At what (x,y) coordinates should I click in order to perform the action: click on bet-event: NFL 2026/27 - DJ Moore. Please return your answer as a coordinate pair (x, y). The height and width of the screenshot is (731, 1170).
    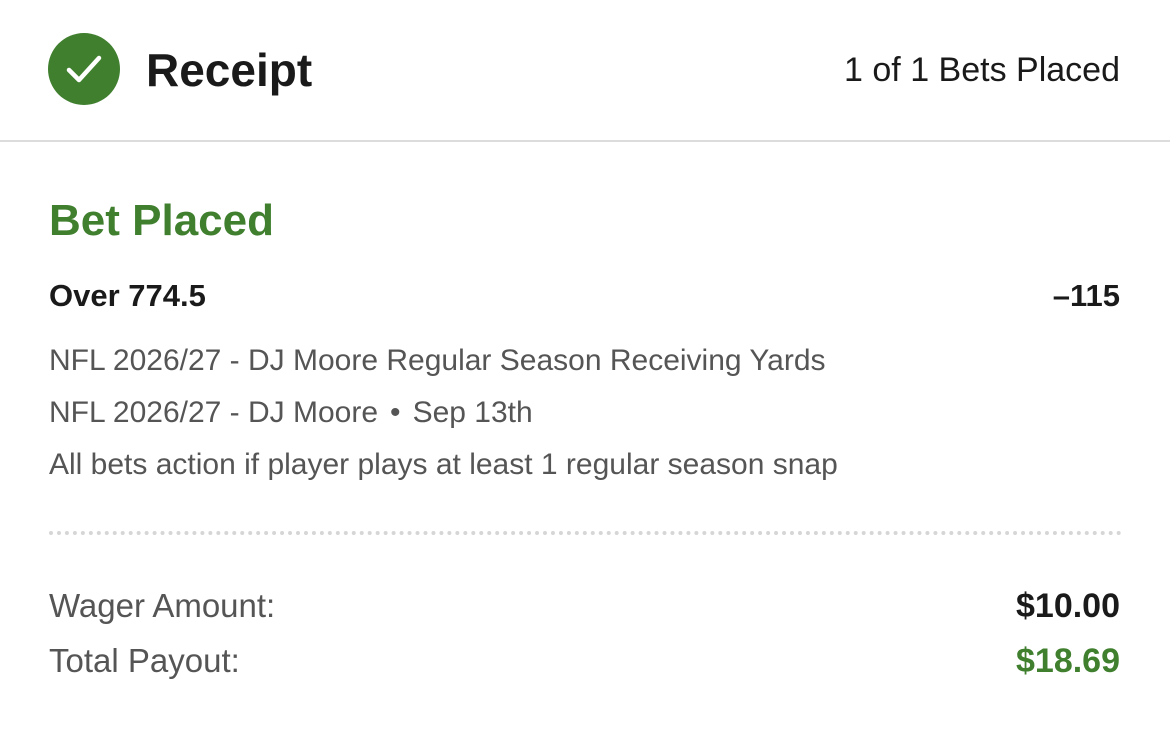
    Looking at the image, I should click on (214, 412).